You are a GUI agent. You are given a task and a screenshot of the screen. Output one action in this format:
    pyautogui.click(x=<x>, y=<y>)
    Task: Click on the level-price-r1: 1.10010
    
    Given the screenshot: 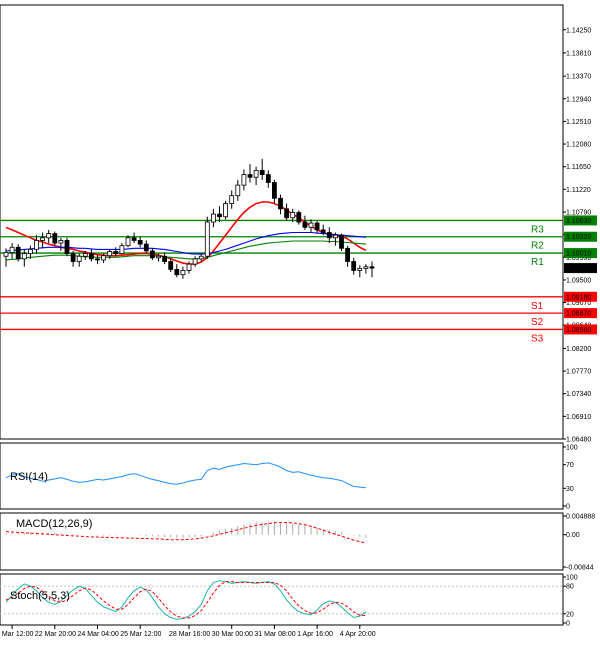 What is the action you would take?
    pyautogui.click(x=578, y=254)
    